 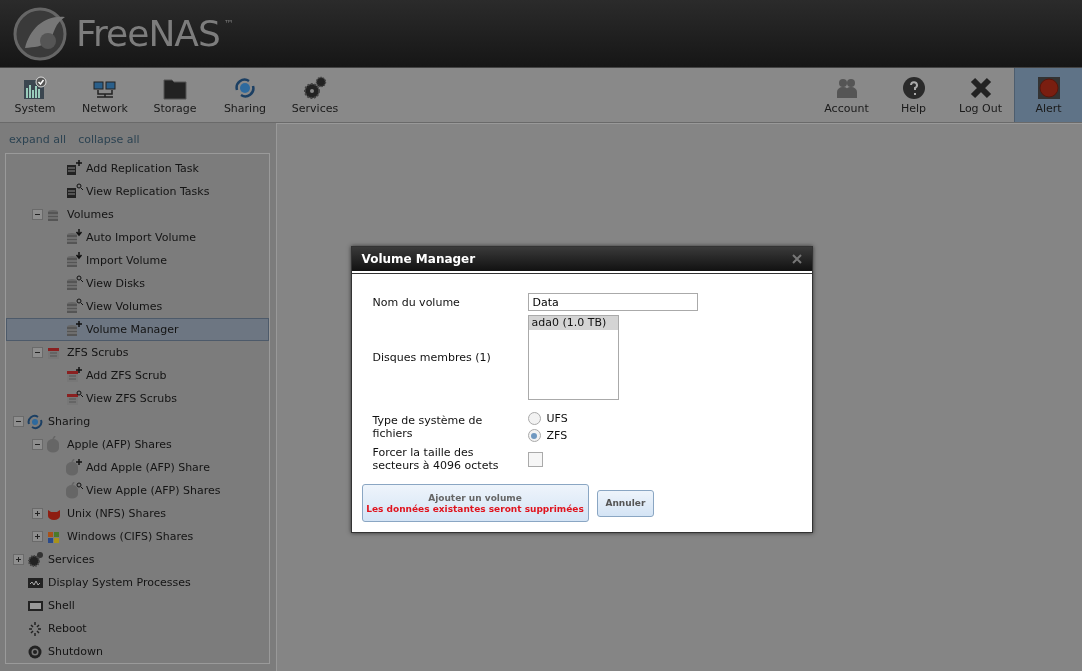 I want to click on tree-item: Reboot, so click(x=137, y=628).